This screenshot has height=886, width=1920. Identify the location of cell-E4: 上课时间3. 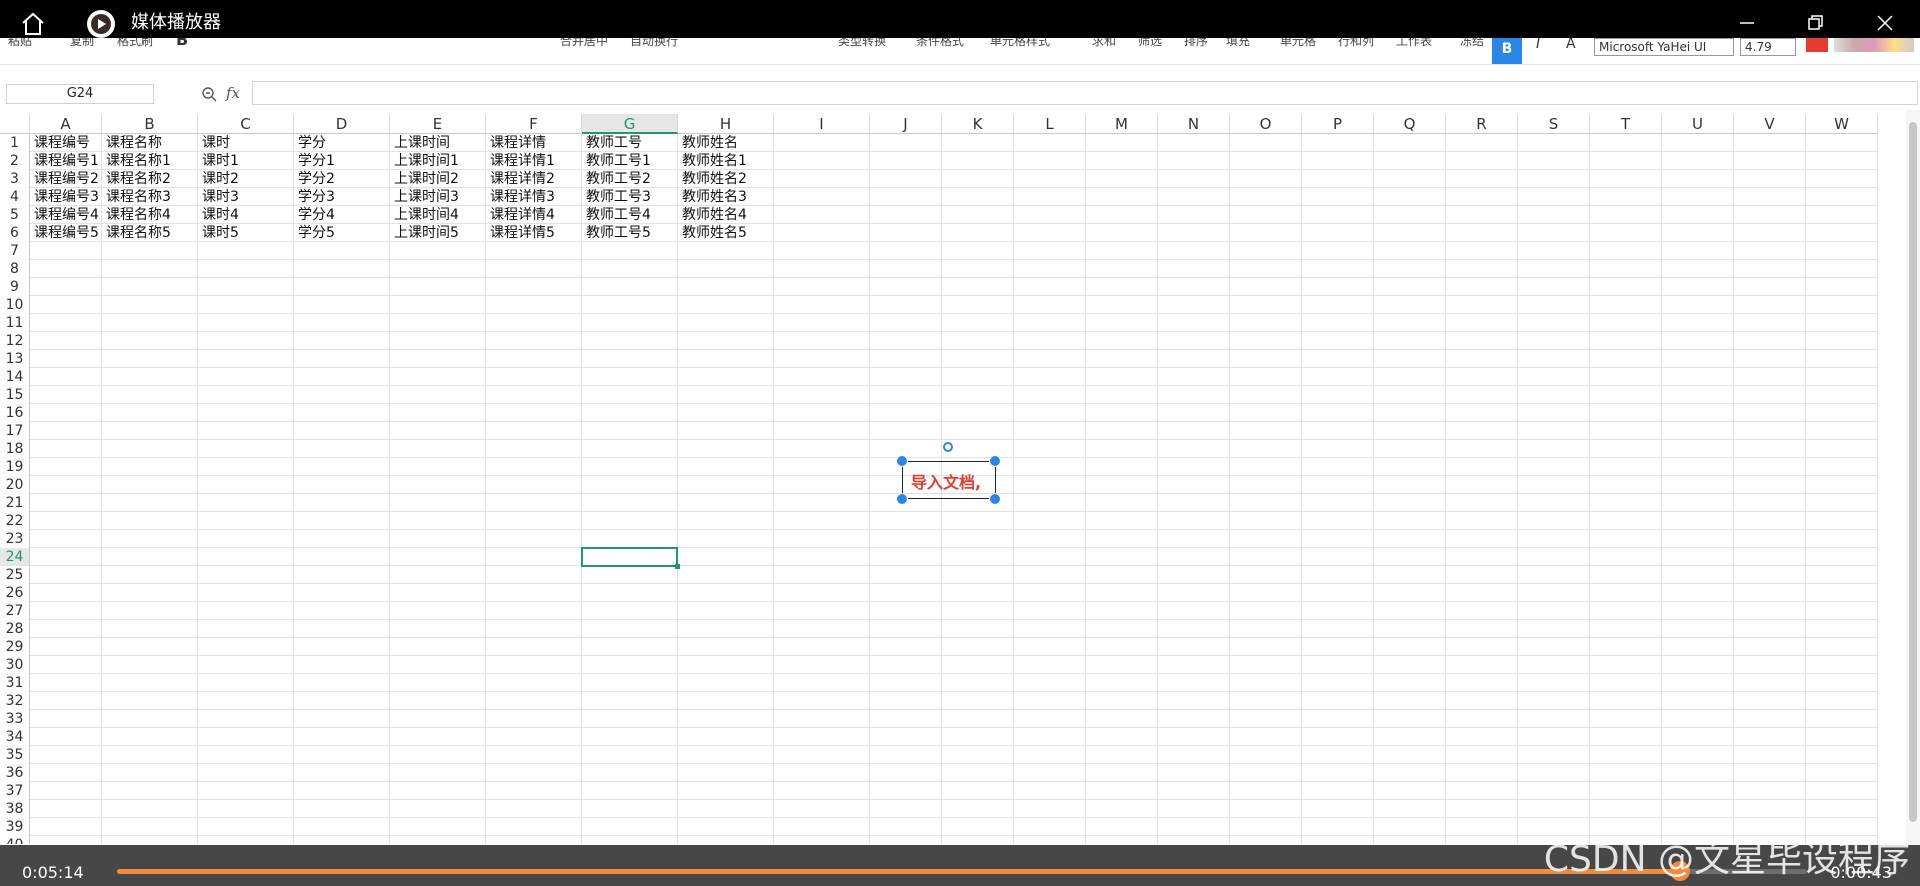
(438, 197).